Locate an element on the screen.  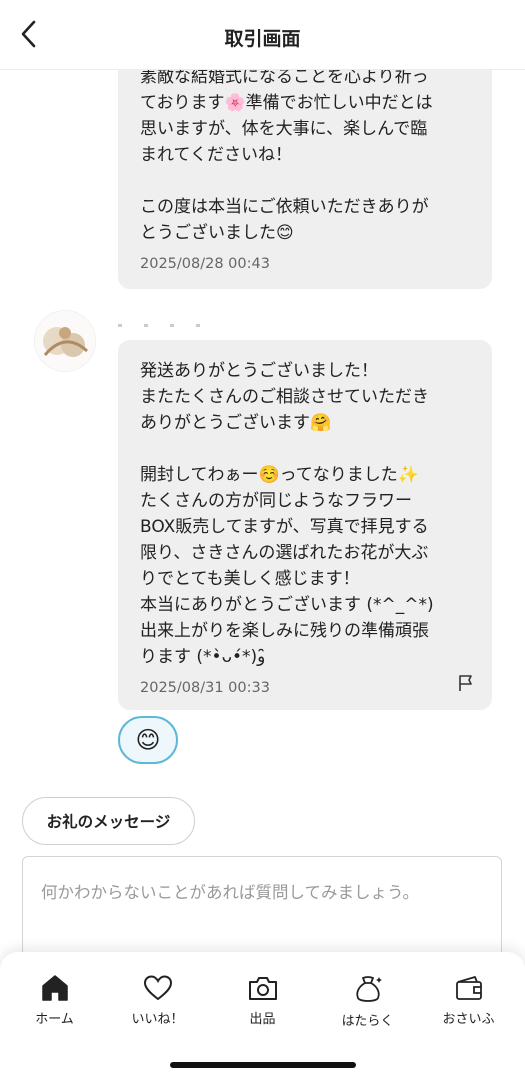
message-line: この度は本当にご依頼いただきありが is located at coordinates (284, 207).